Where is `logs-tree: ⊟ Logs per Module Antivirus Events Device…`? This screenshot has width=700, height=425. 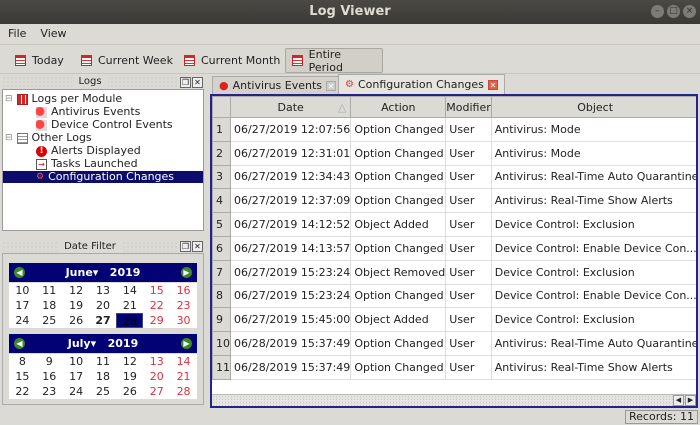 logs-tree: ⊟ Logs per Module Antivirus Events Device… is located at coordinates (103, 160).